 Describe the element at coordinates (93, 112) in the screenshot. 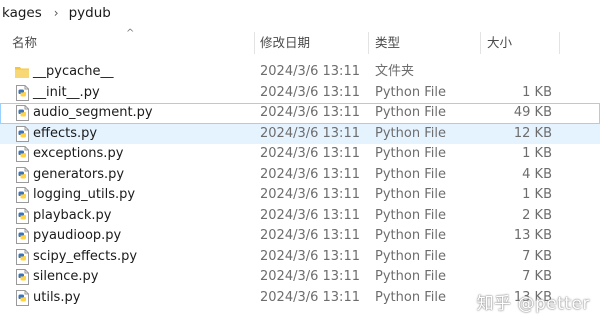

I see `file-name: audio_segment.py` at that location.